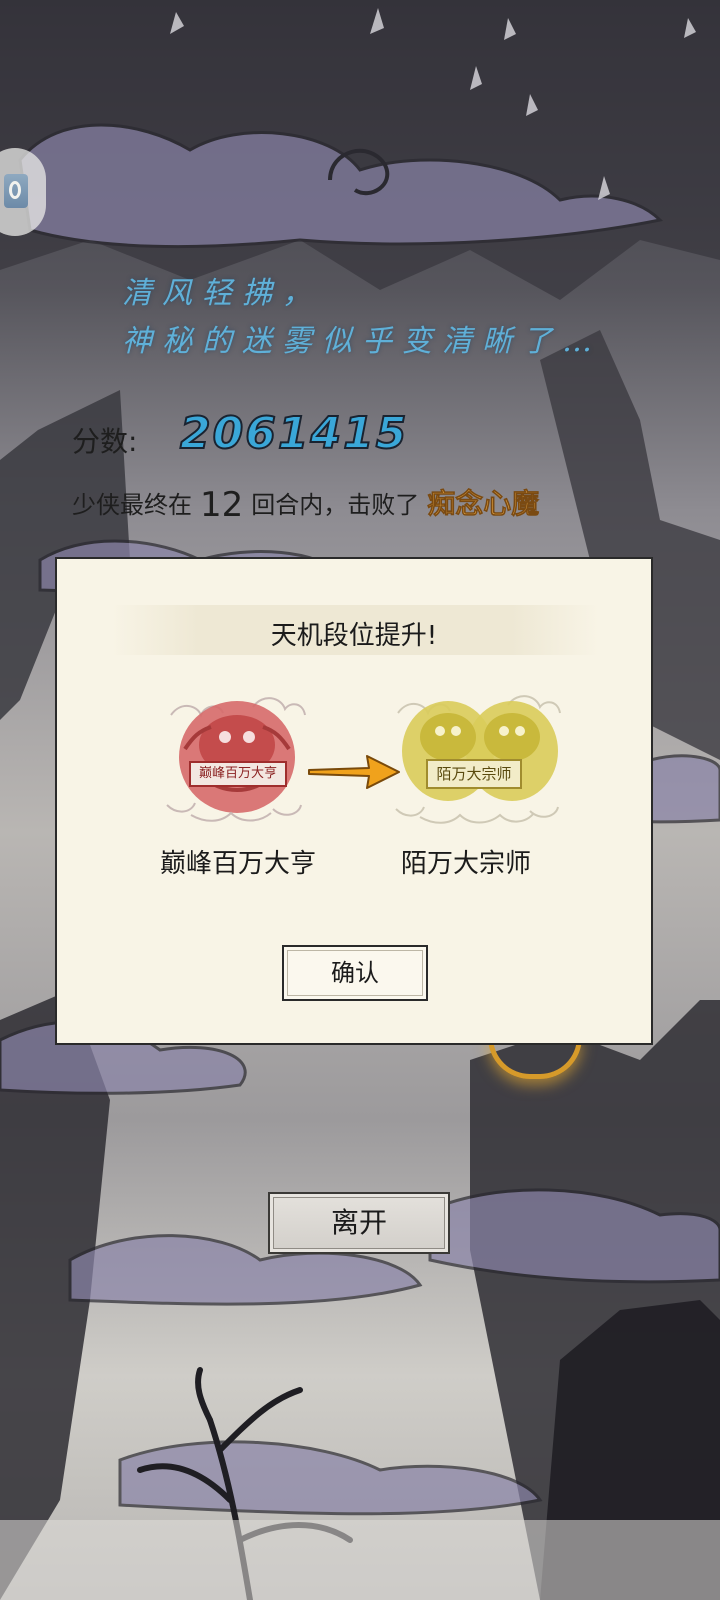  I want to click on battle-result-text: 少侠最终在 12 回合内，击败了 痴念心魔, so click(306, 503).